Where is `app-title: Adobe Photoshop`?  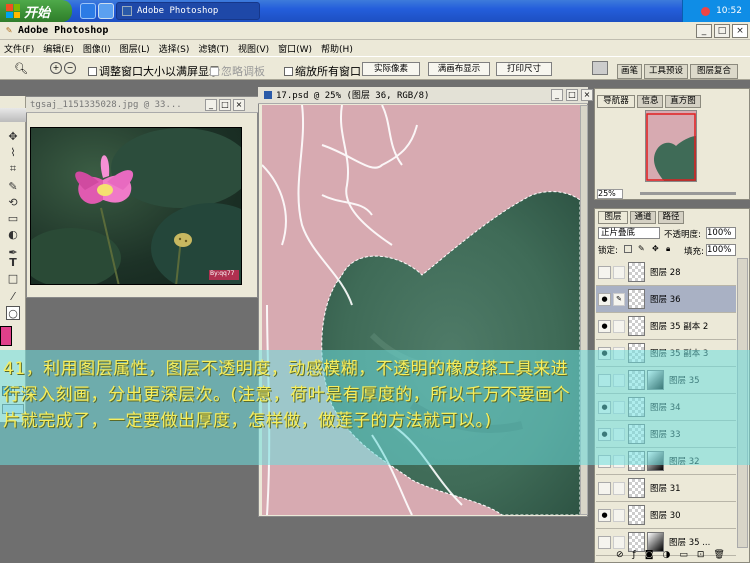 app-title: Adobe Photoshop is located at coordinates (63, 30).